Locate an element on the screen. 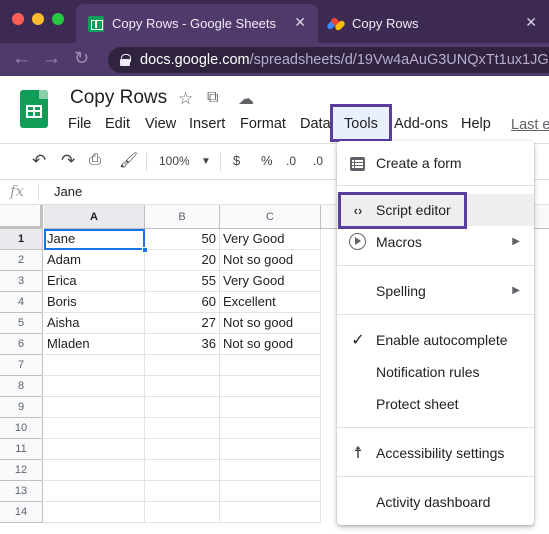 The height and width of the screenshot is (534, 549). cell-c1: Very Good is located at coordinates (270, 239).